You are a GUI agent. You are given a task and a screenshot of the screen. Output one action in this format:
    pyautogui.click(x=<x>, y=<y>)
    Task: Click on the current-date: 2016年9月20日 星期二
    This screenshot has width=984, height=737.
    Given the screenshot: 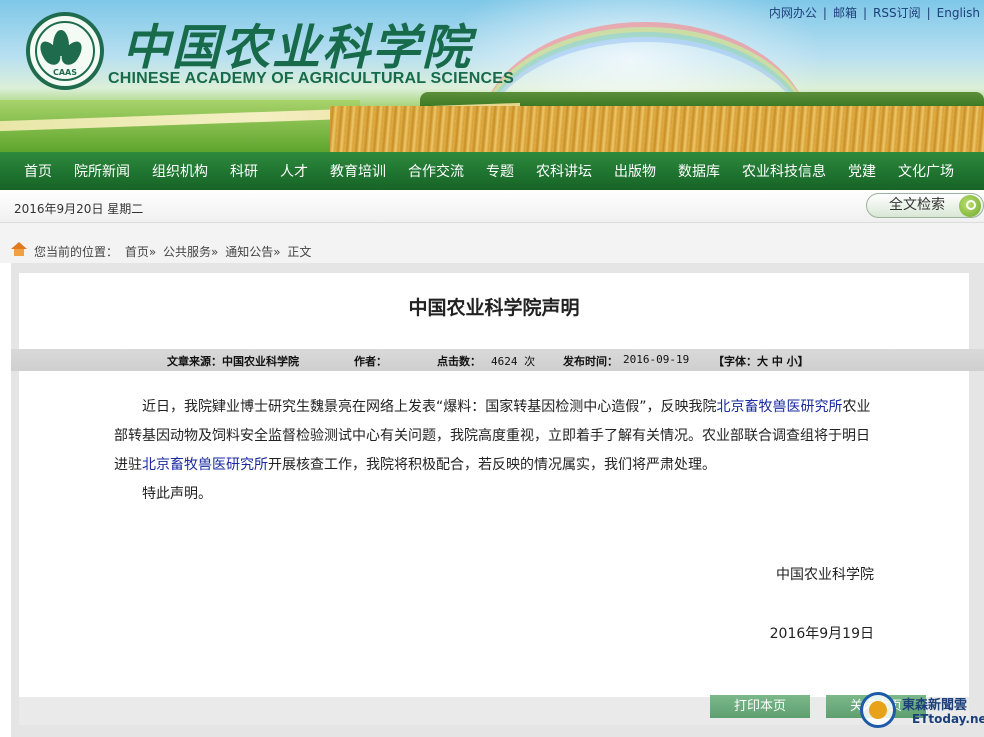 What is the action you would take?
    pyautogui.click(x=79, y=209)
    